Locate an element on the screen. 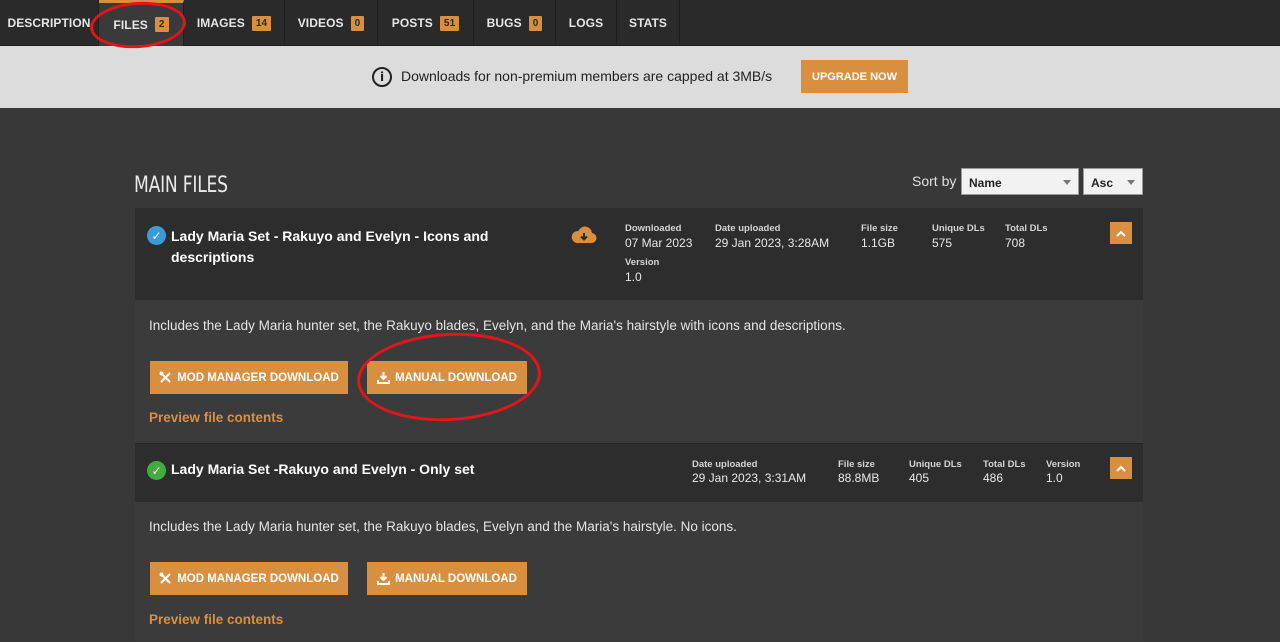 The width and height of the screenshot is (1280, 642). sort-order-select: Asc is located at coordinates (1113, 181).